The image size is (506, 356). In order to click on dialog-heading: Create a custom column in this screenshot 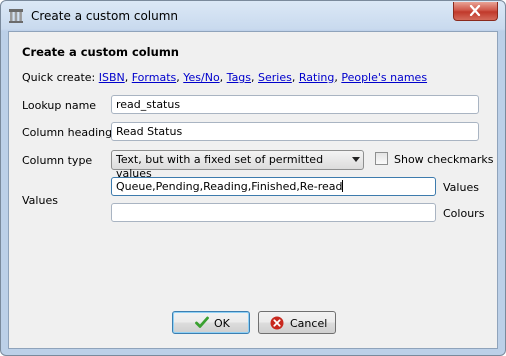, I will do `click(100, 52)`.